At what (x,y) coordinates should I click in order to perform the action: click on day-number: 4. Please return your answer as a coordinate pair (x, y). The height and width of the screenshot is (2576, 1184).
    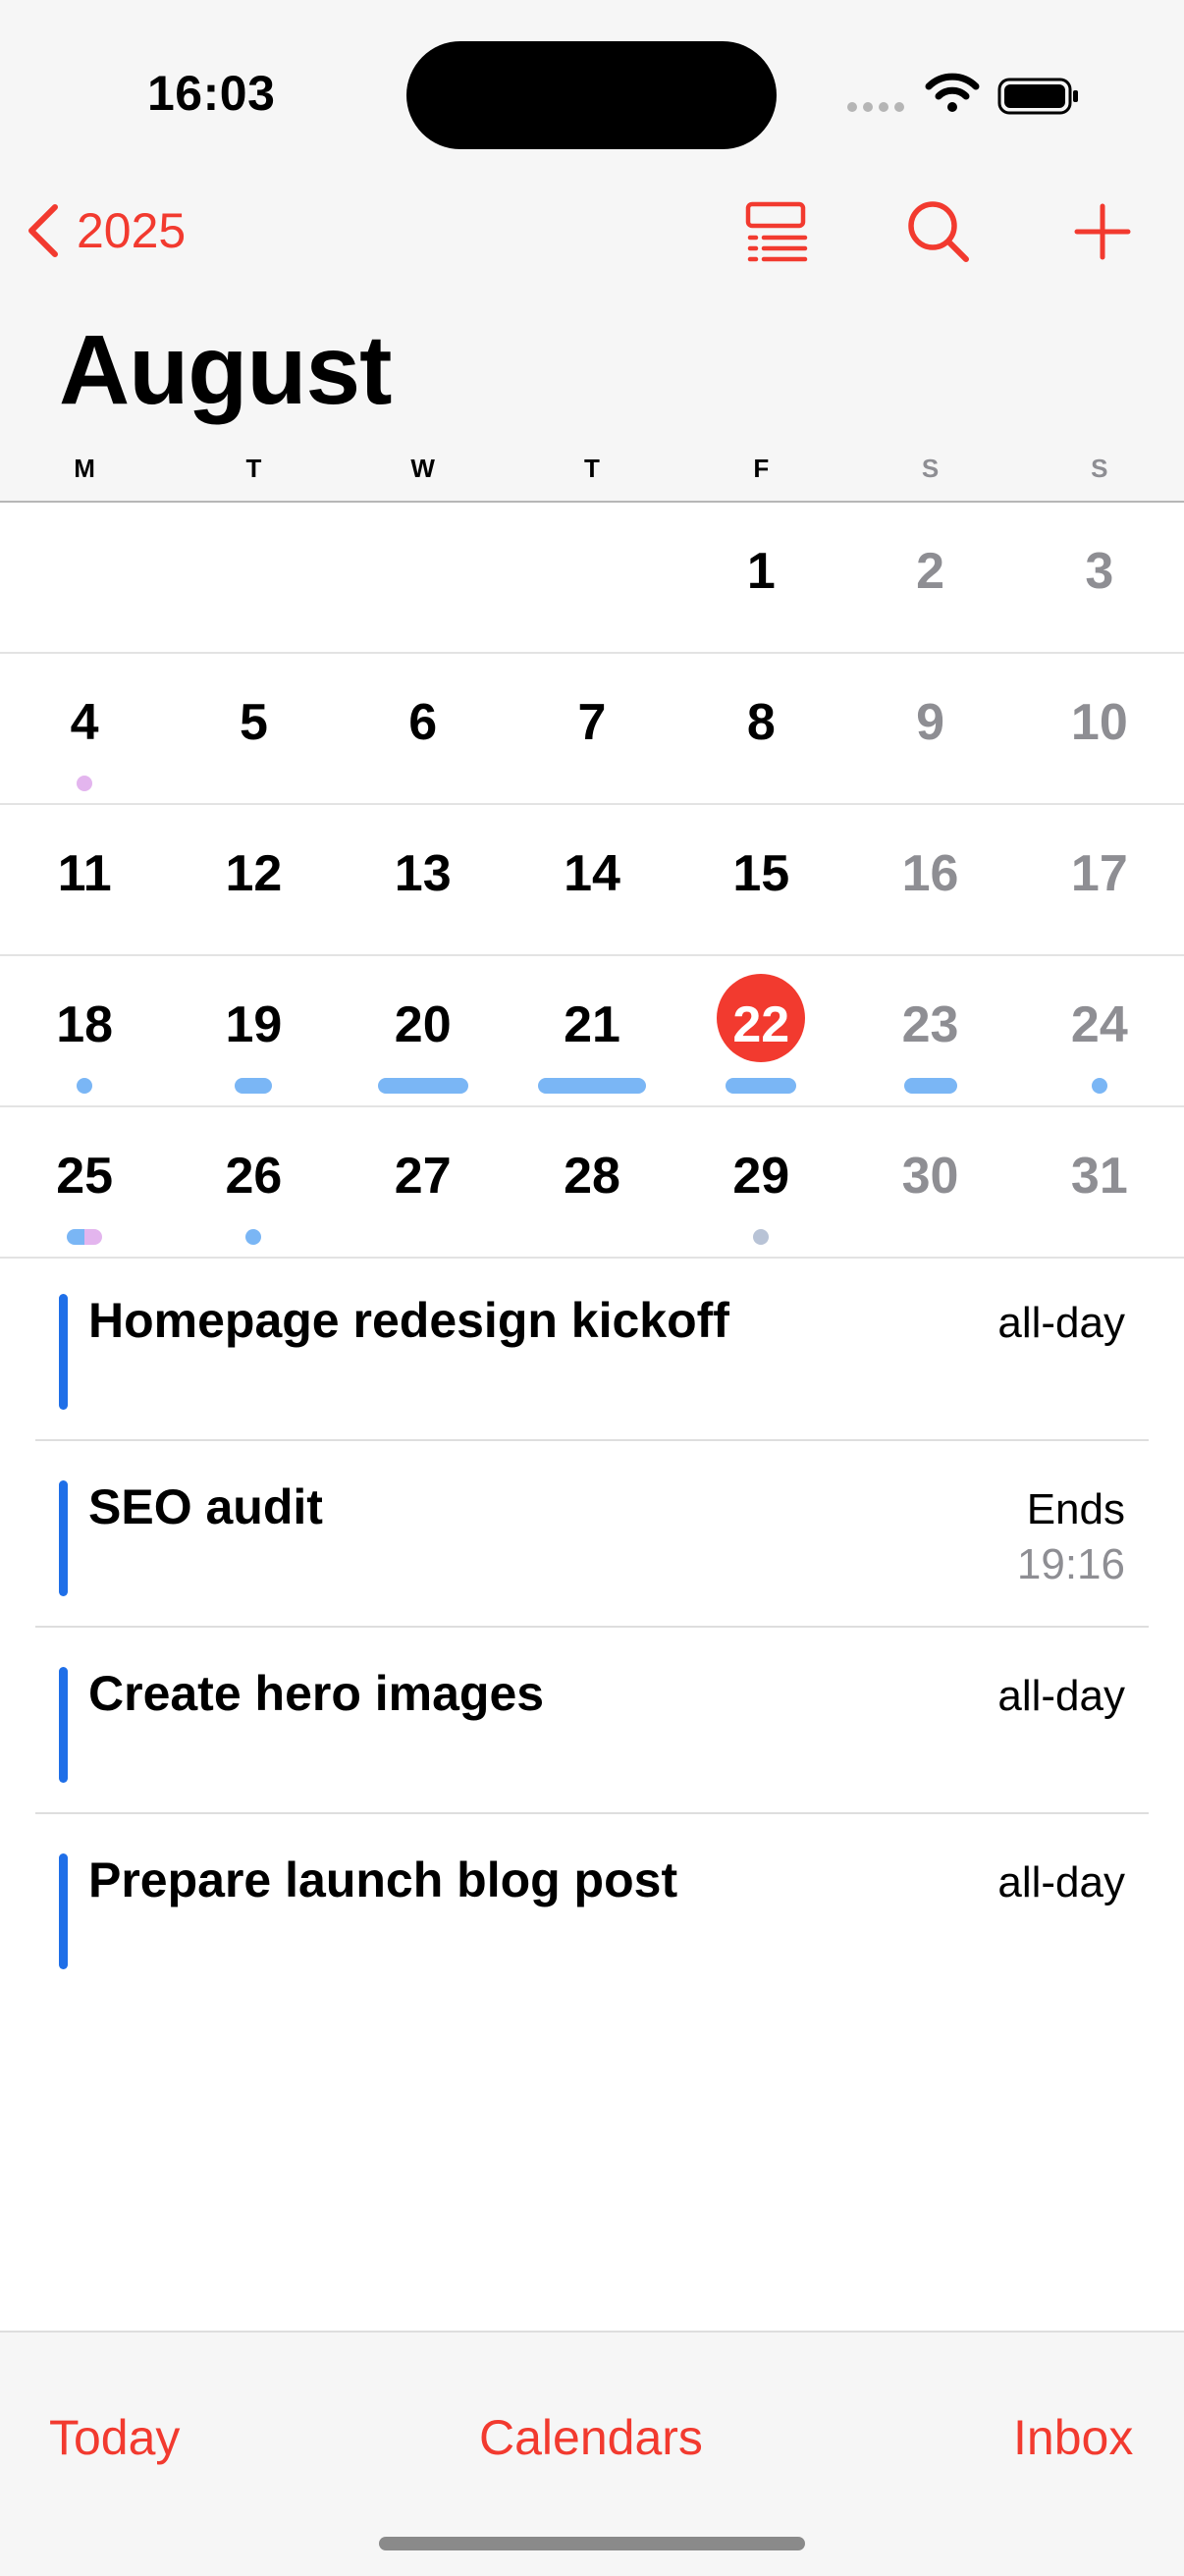
    Looking at the image, I should click on (84, 722).